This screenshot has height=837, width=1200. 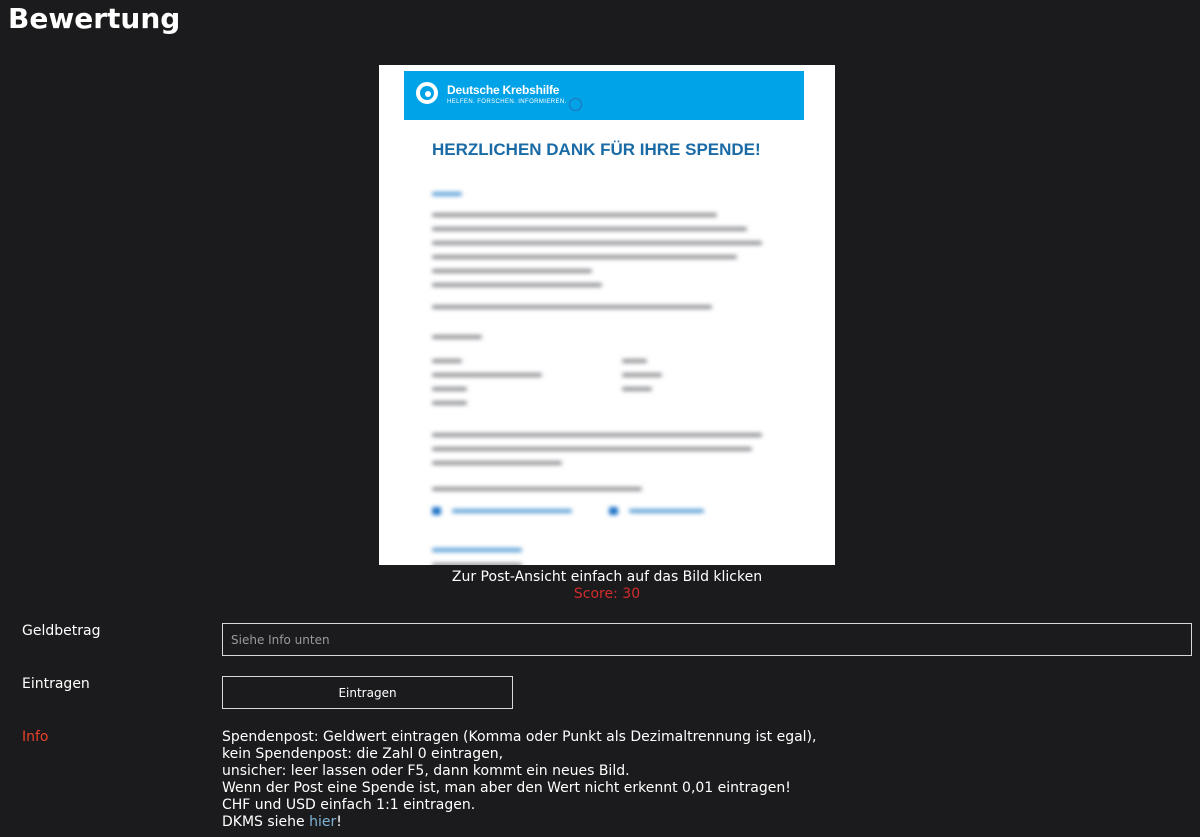 I want to click on brand-name: Deutsche Krebshilfe, so click(x=503, y=90).